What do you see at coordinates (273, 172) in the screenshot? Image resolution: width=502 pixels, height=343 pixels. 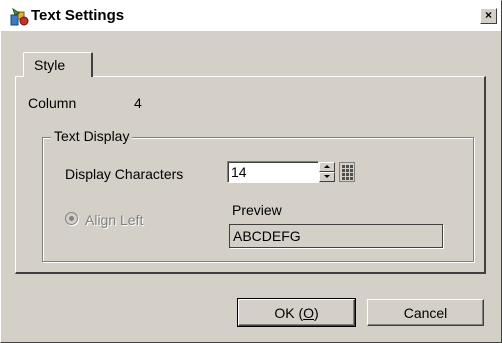 I see `display-characters-input` at bounding box center [273, 172].